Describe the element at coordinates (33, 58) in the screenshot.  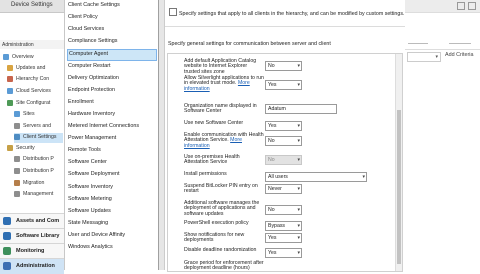
I see `tree-item-overview: Overview` at that location.